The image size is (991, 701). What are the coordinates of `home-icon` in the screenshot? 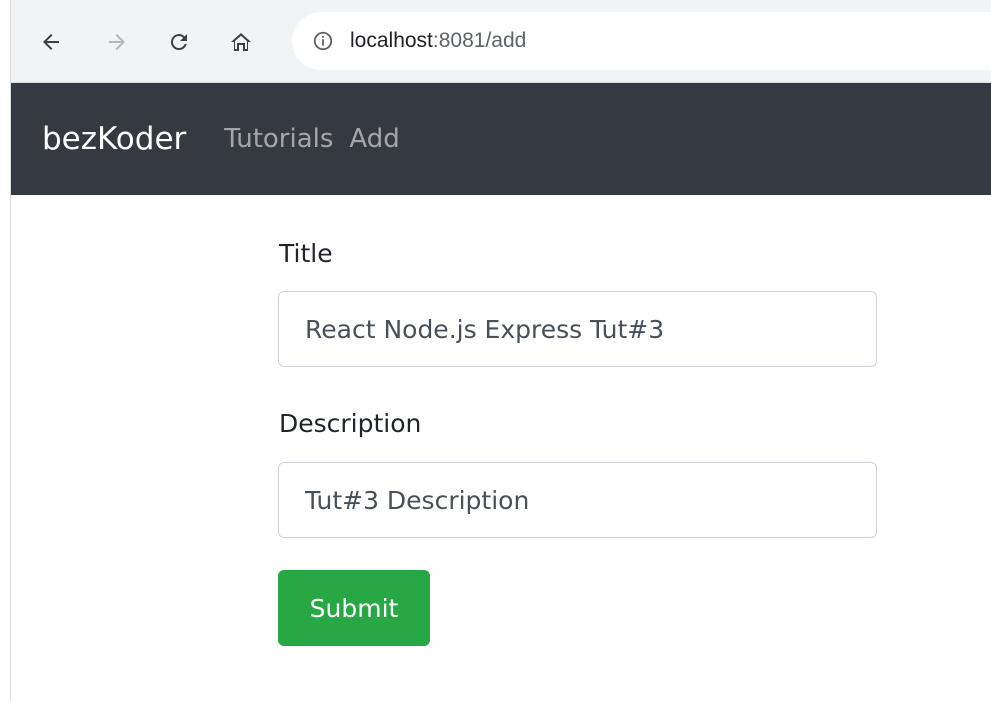 It's located at (241, 42).